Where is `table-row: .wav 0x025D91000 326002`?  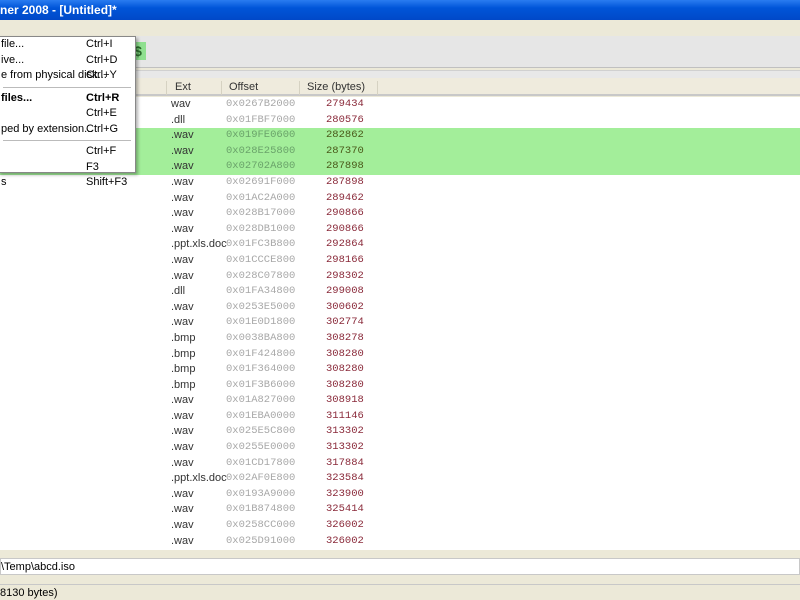
table-row: .wav 0x025D91000 326002 is located at coordinates (400, 542).